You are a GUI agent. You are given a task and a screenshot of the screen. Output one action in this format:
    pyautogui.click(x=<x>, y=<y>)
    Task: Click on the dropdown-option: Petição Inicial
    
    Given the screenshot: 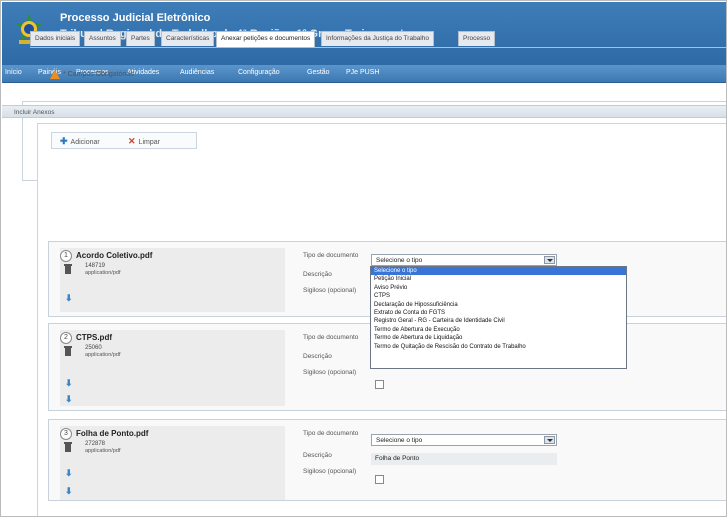 What is the action you would take?
    pyautogui.click(x=498, y=279)
    